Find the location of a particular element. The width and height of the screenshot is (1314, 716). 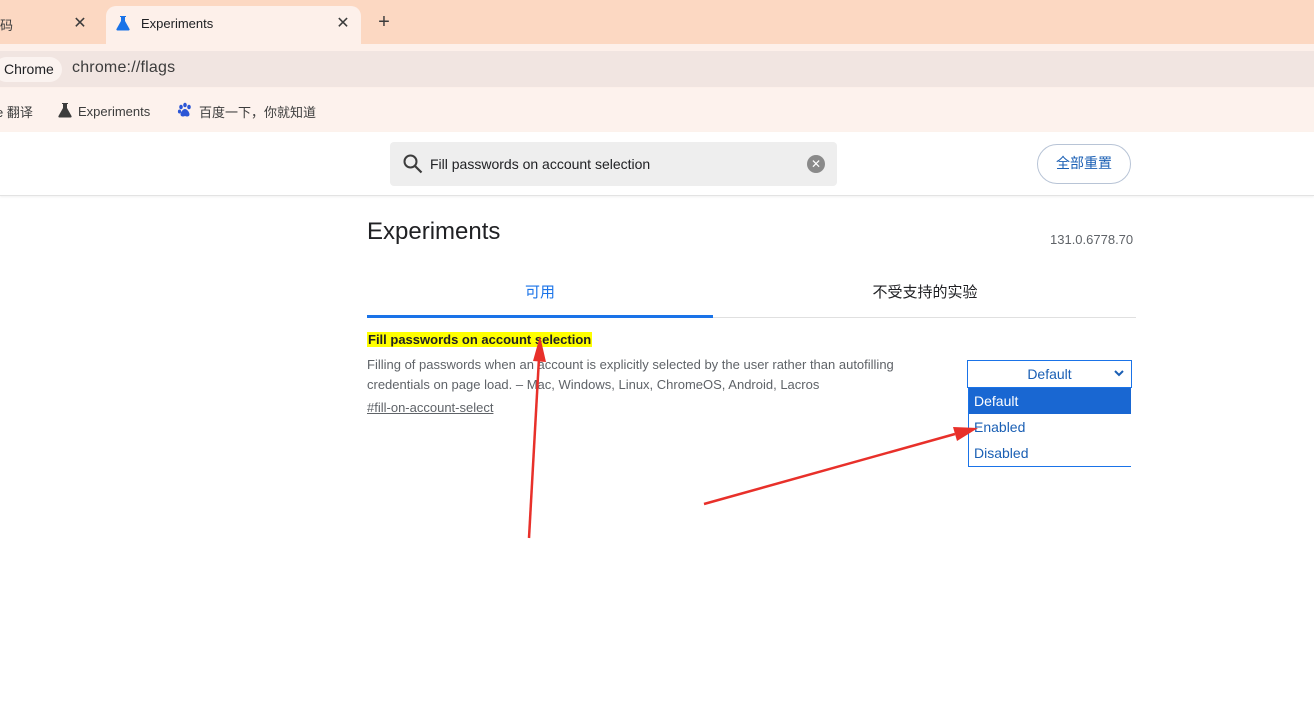

bookmark-translate-label: e 翻译 is located at coordinates (16, 112).